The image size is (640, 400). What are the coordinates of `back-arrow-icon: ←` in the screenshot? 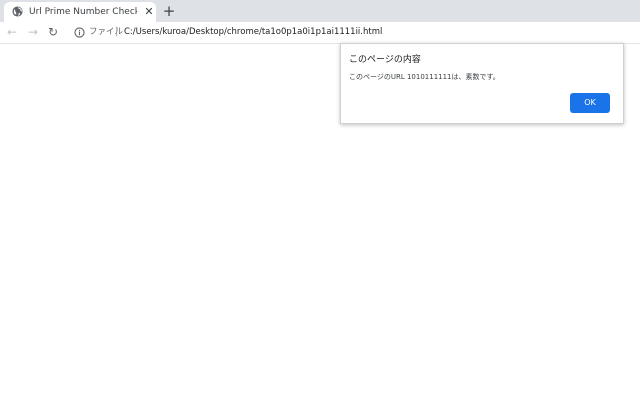 It's located at (12, 32).